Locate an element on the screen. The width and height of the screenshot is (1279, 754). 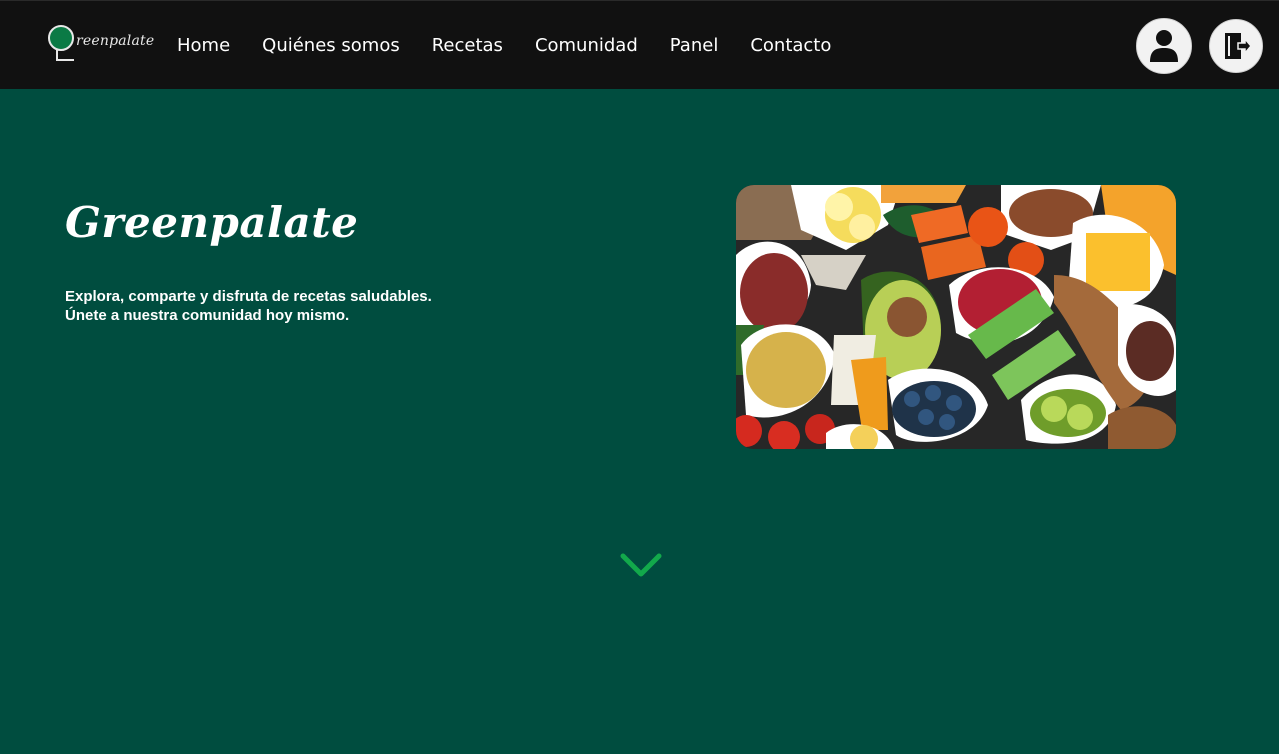
hero-food-image is located at coordinates (956, 317).